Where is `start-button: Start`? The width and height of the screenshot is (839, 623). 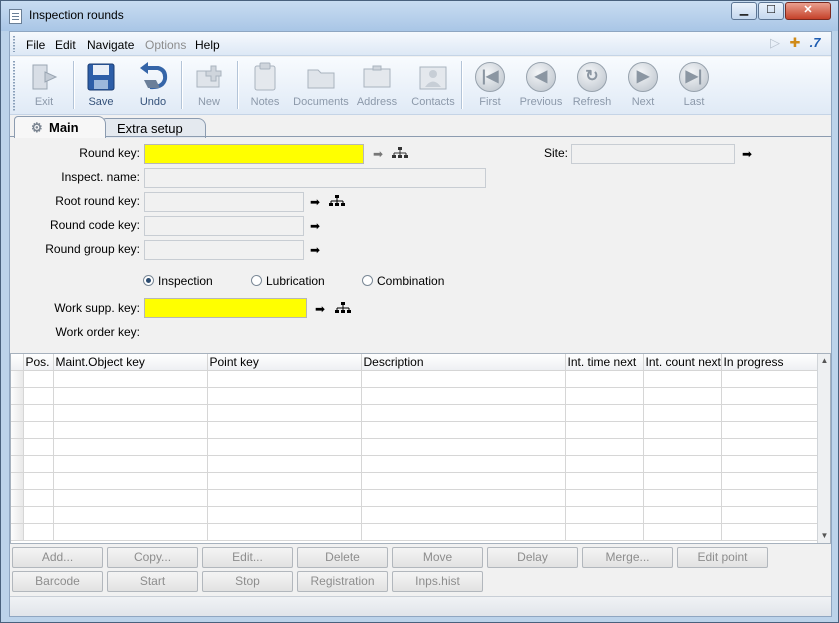 start-button: Start is located at coordinates (152, 581).